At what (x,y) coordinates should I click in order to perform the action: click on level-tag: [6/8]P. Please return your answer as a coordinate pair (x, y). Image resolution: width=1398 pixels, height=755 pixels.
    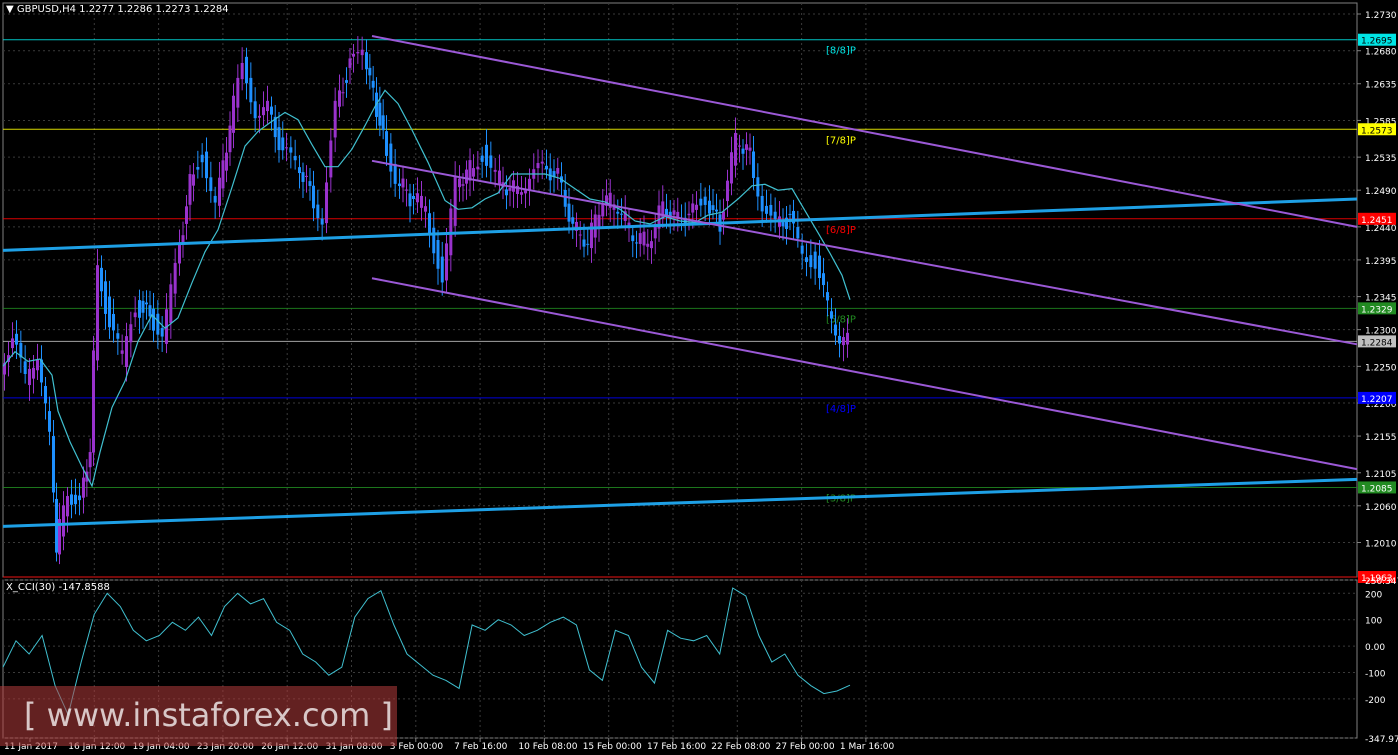
    Looking at the image, I should click on (841, 230).